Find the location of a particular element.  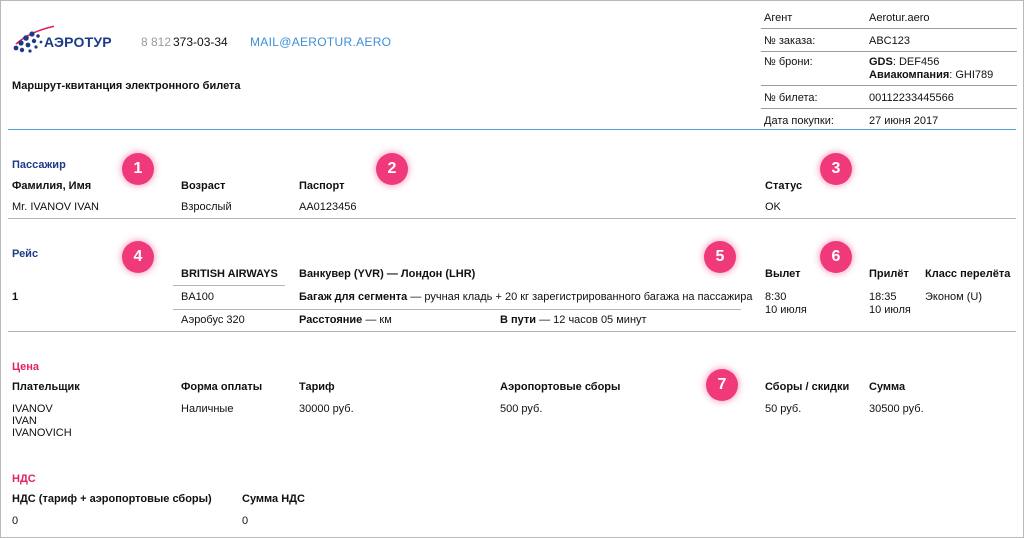

departure-header: Вылет is located at coordinates (783, 274).